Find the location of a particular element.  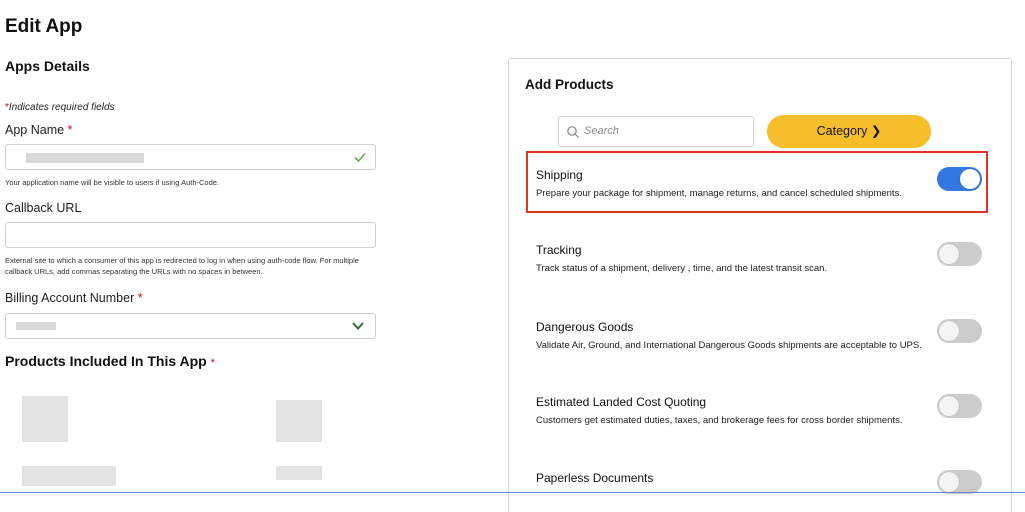

app-name-label: App Name * is located at coordinates (38, 130).